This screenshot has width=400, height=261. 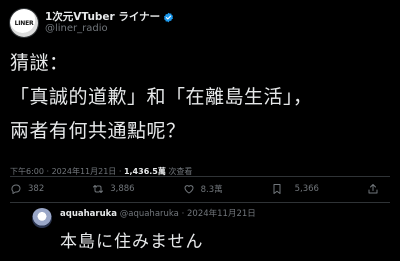 I want to click on heart-icon, so click(x=189, y=189).